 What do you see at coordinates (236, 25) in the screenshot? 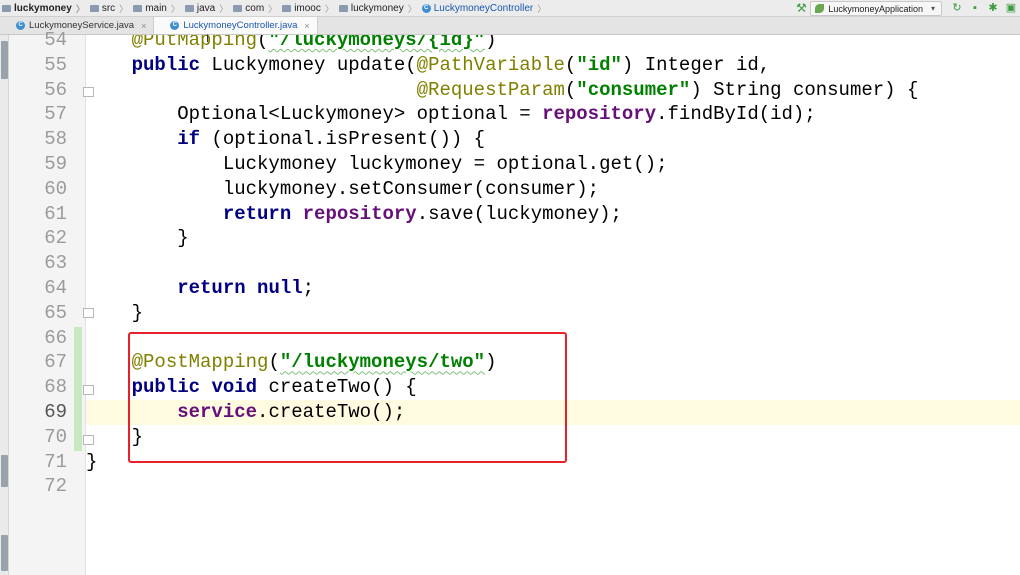
I see `editor-tab: C LuckymoneyController.java ×` at bounding box center [236, 25].